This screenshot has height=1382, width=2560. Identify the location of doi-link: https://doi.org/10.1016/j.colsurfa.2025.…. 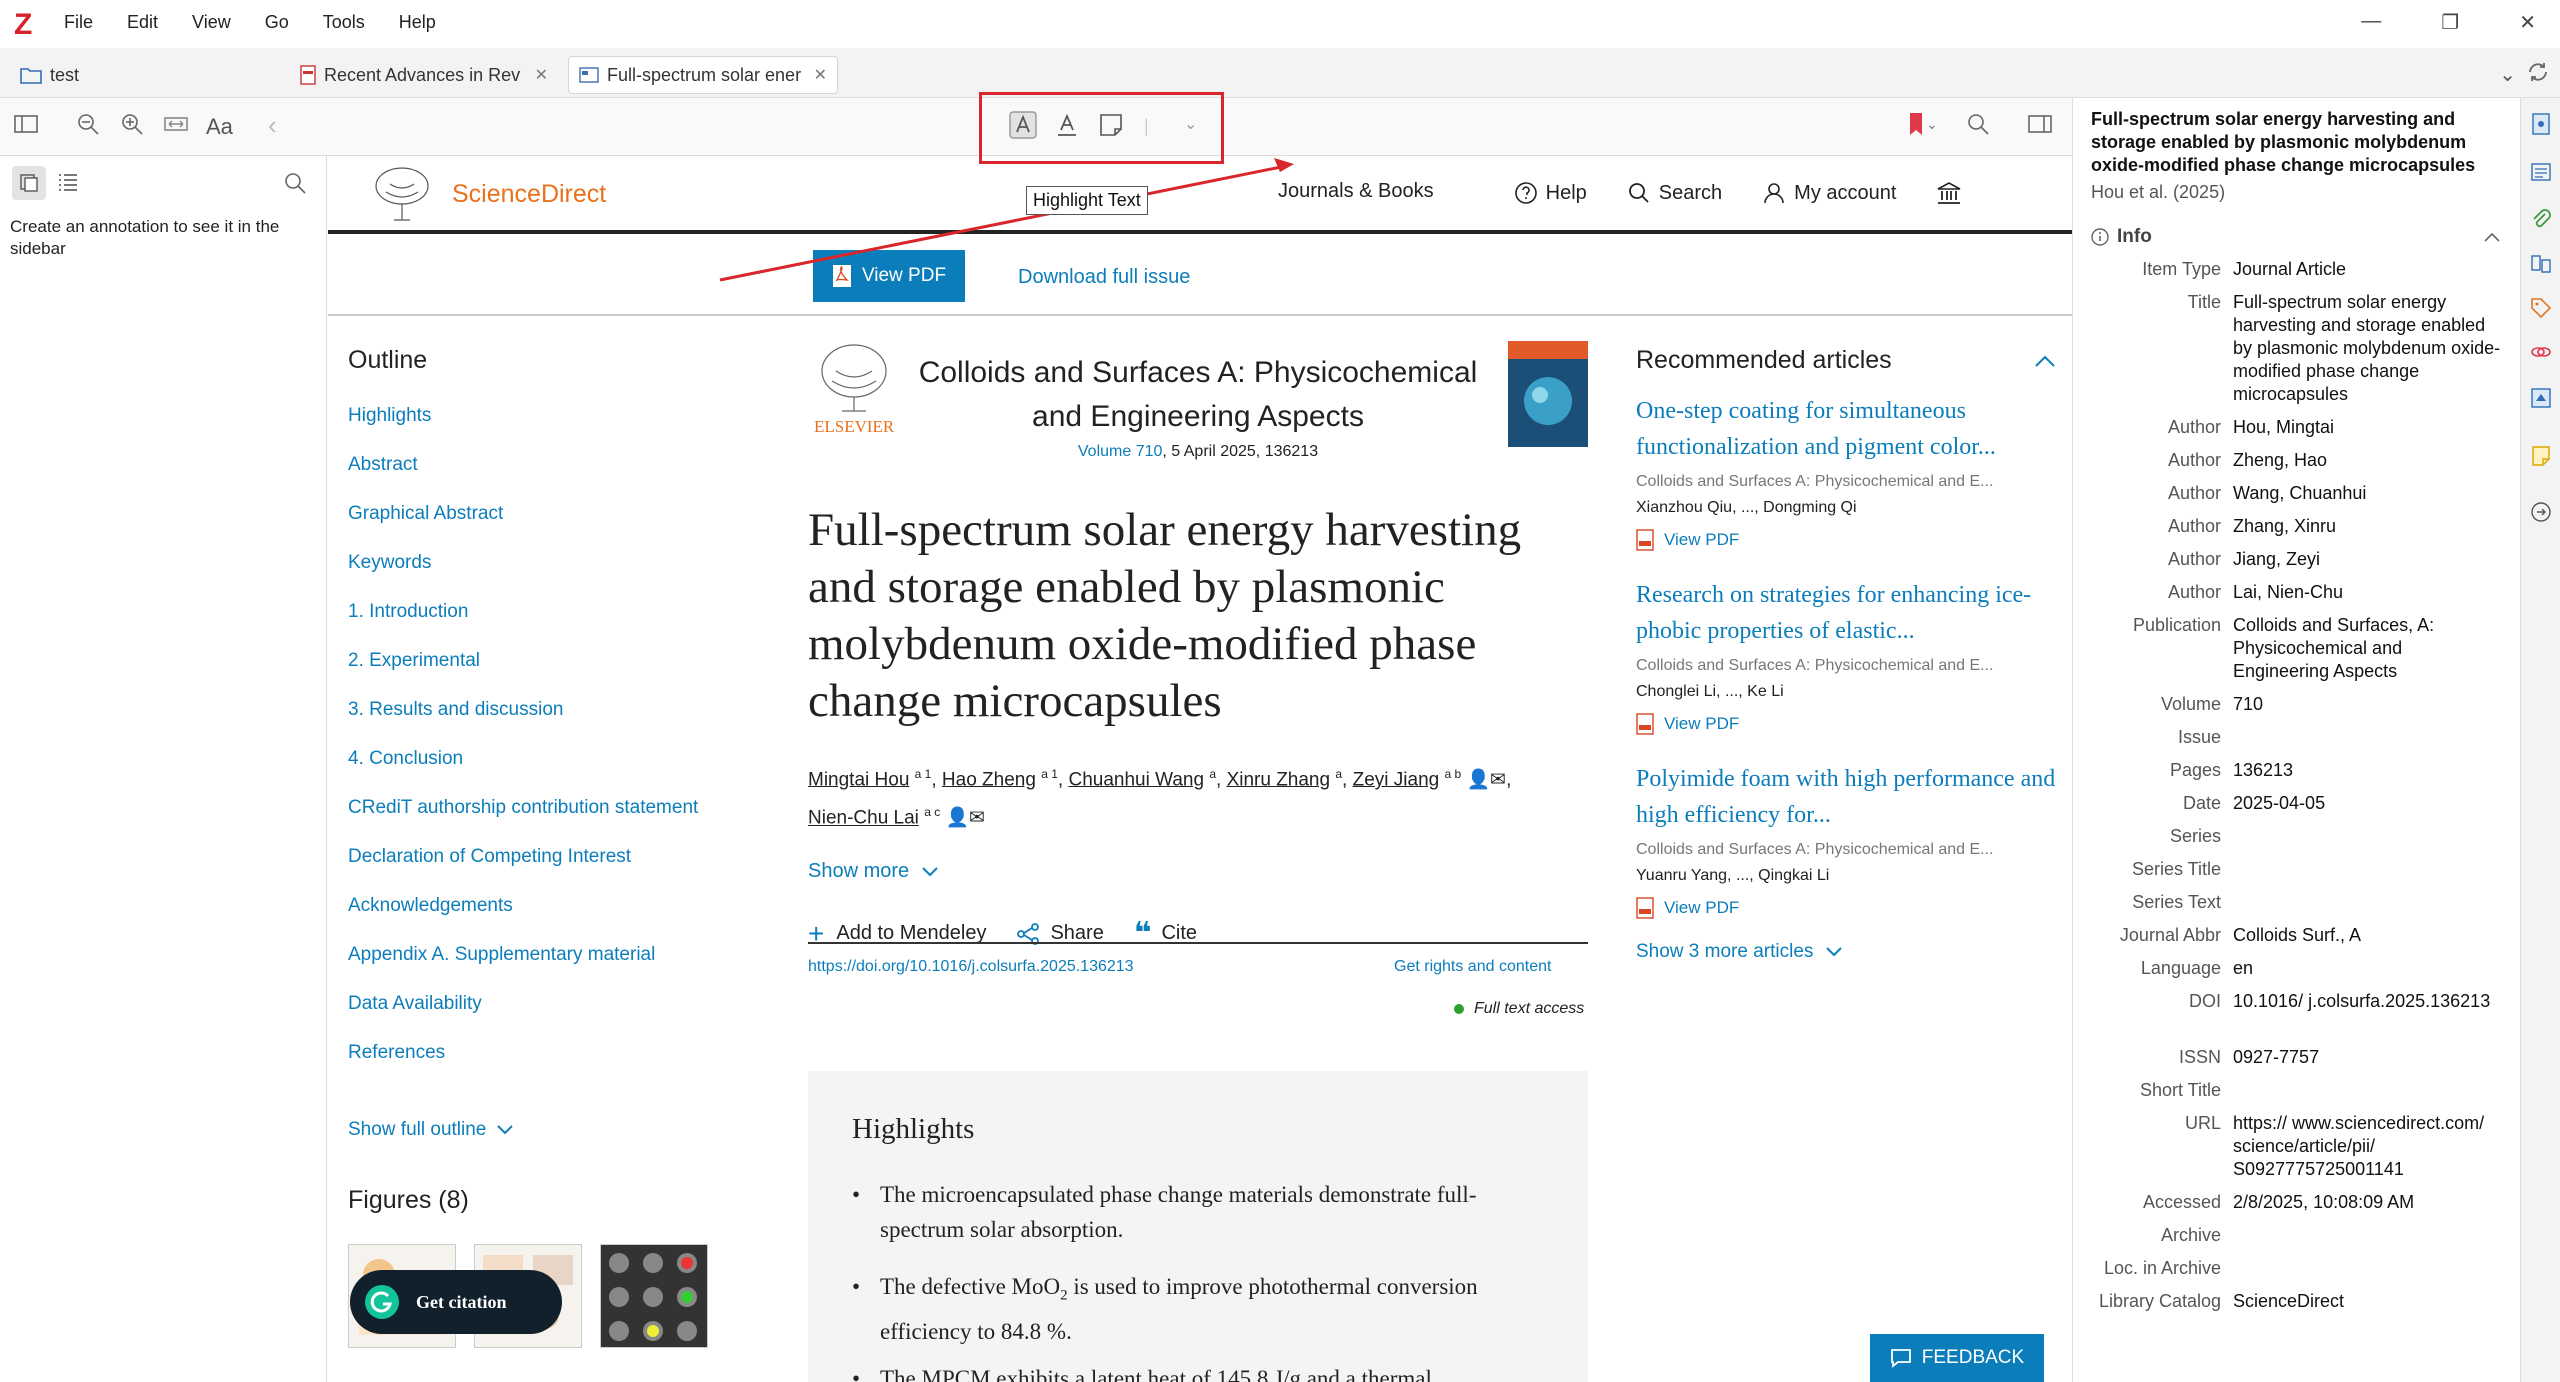
(971, 967).